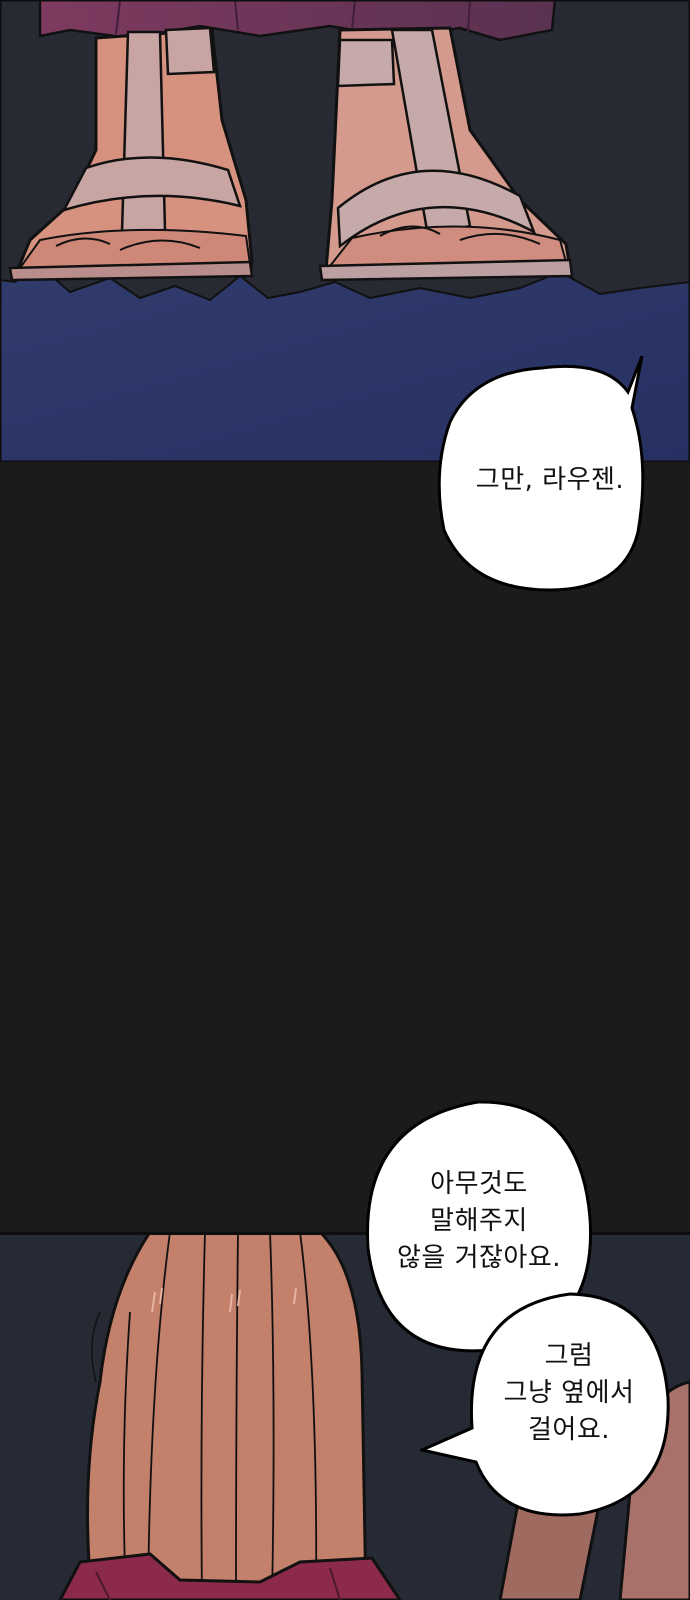 The width and height of the screenshot is (690, 1600). What do you see at coordinates (479, 1184) in the screenshot?
I see `bubble-2-line-1: 아무것도` at bounding box center [479, 1184].